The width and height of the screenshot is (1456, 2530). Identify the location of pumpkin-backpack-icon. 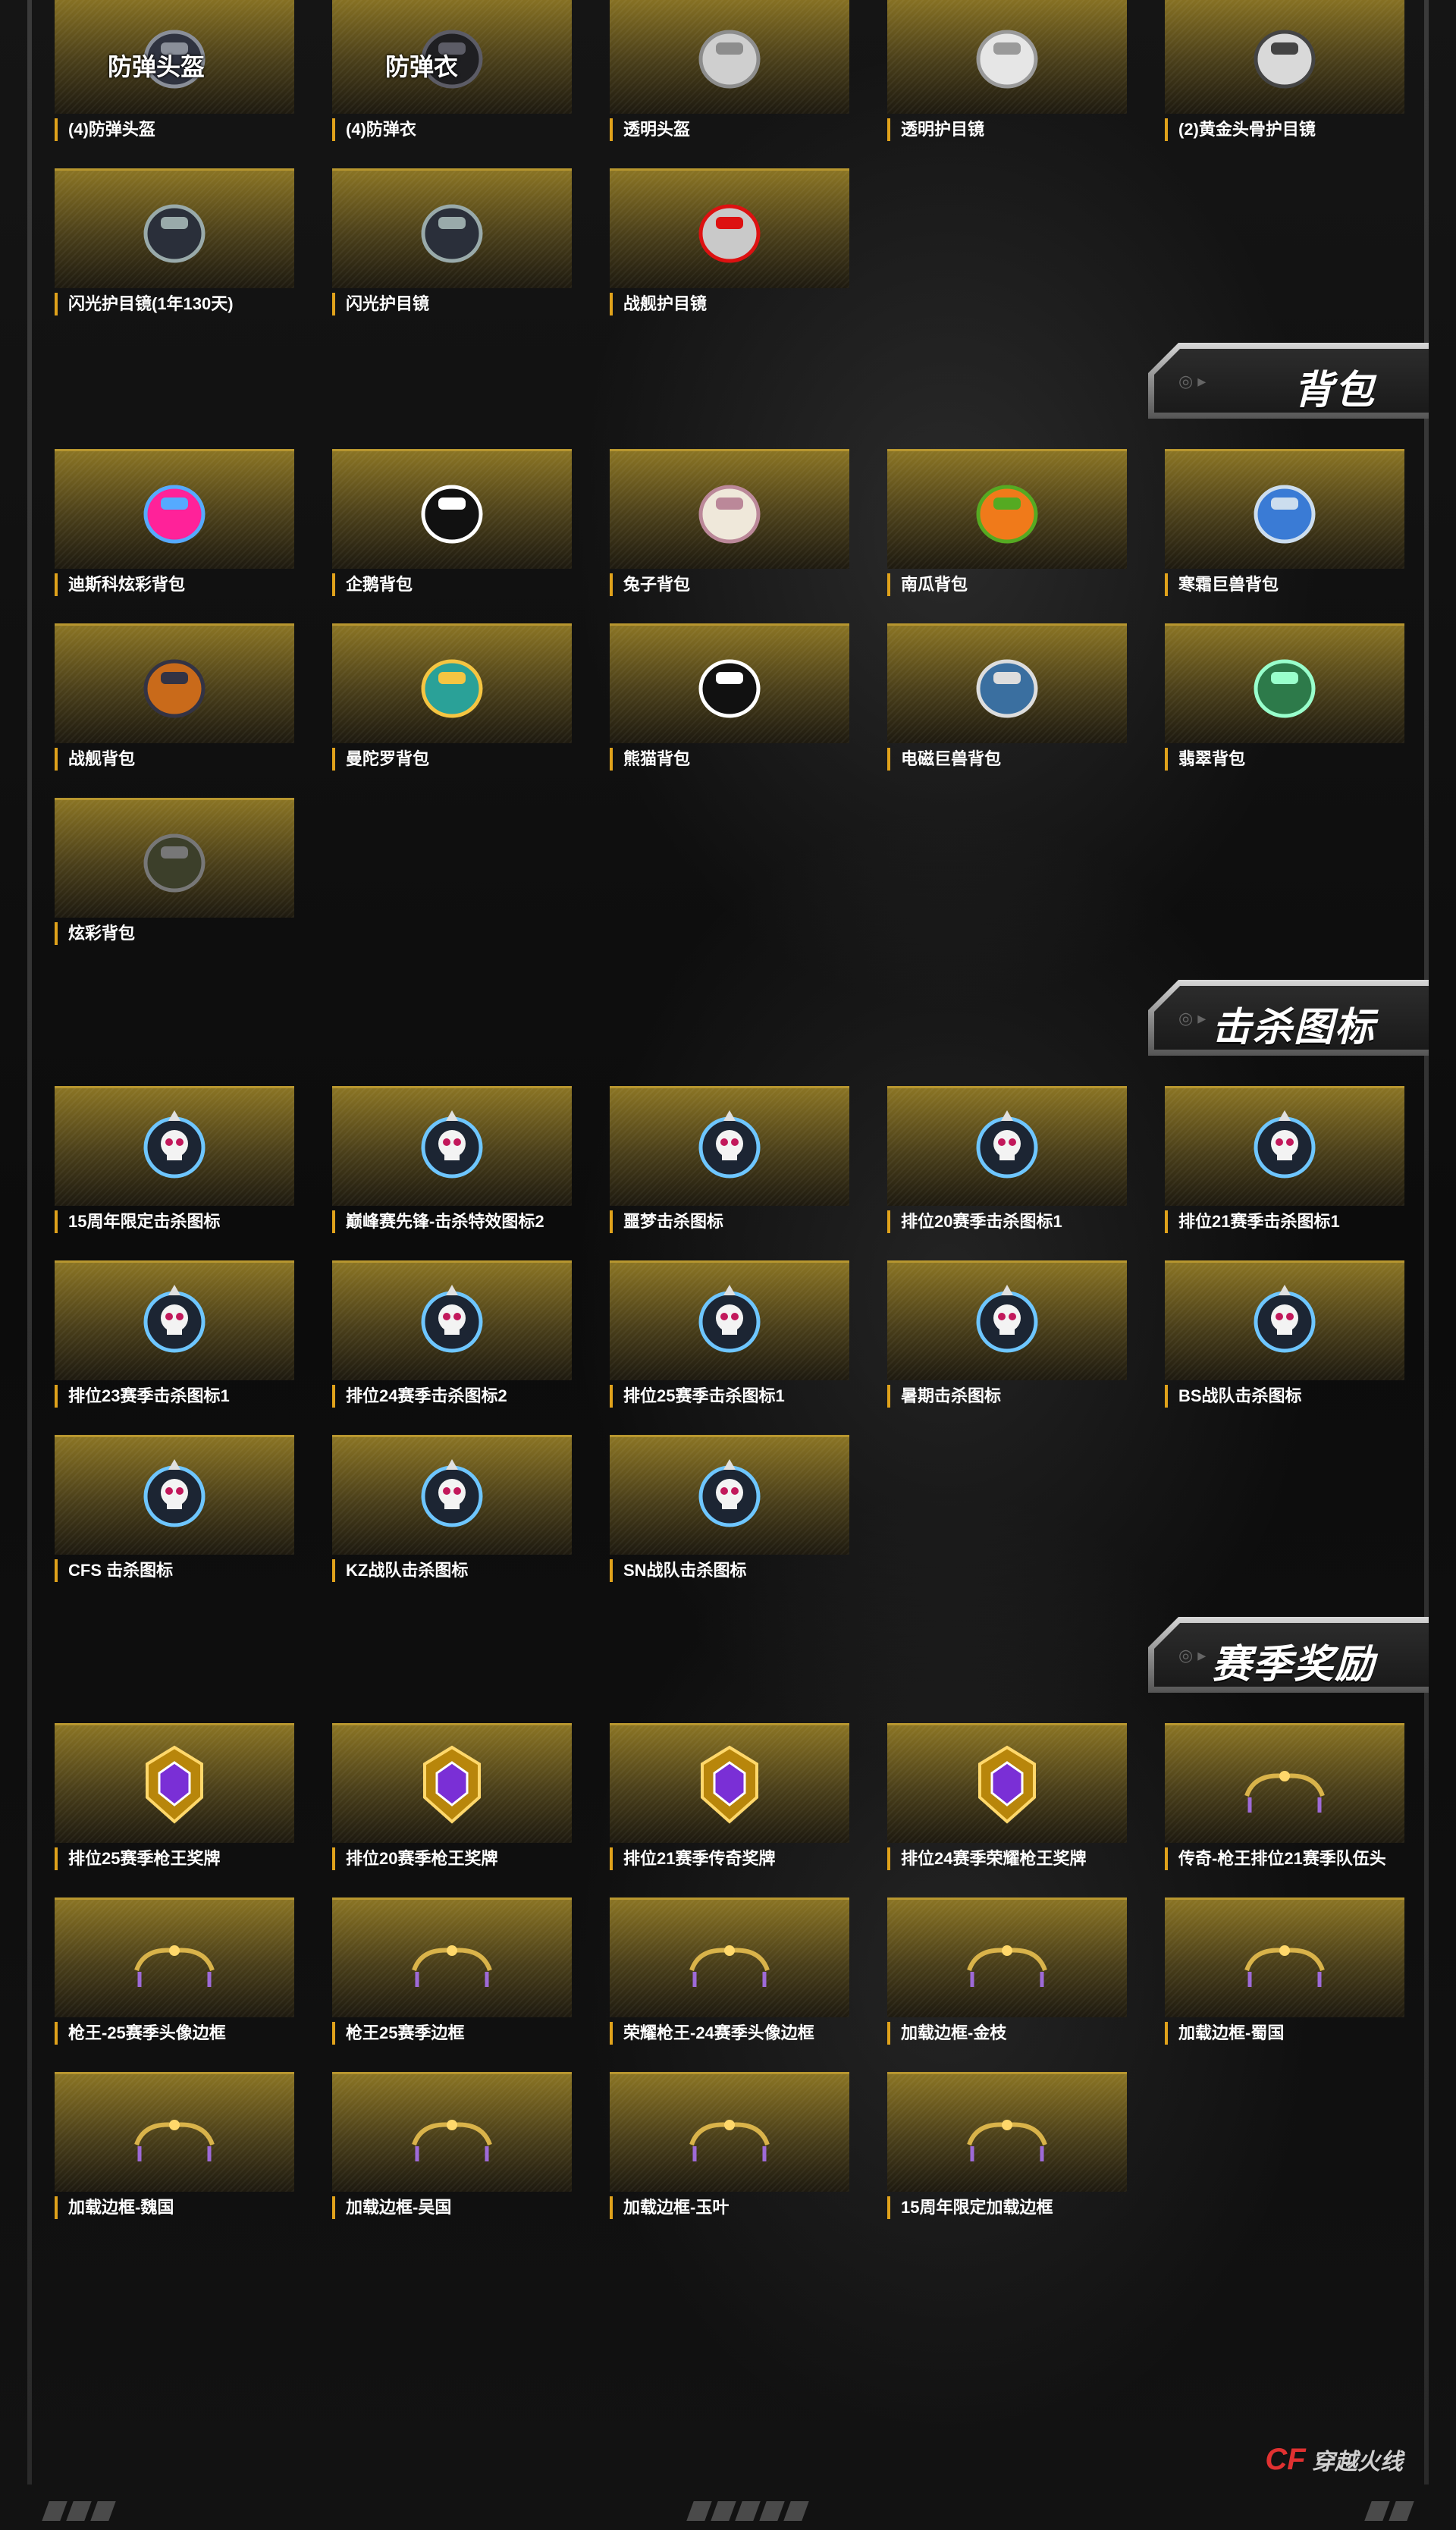
(1007, 510).